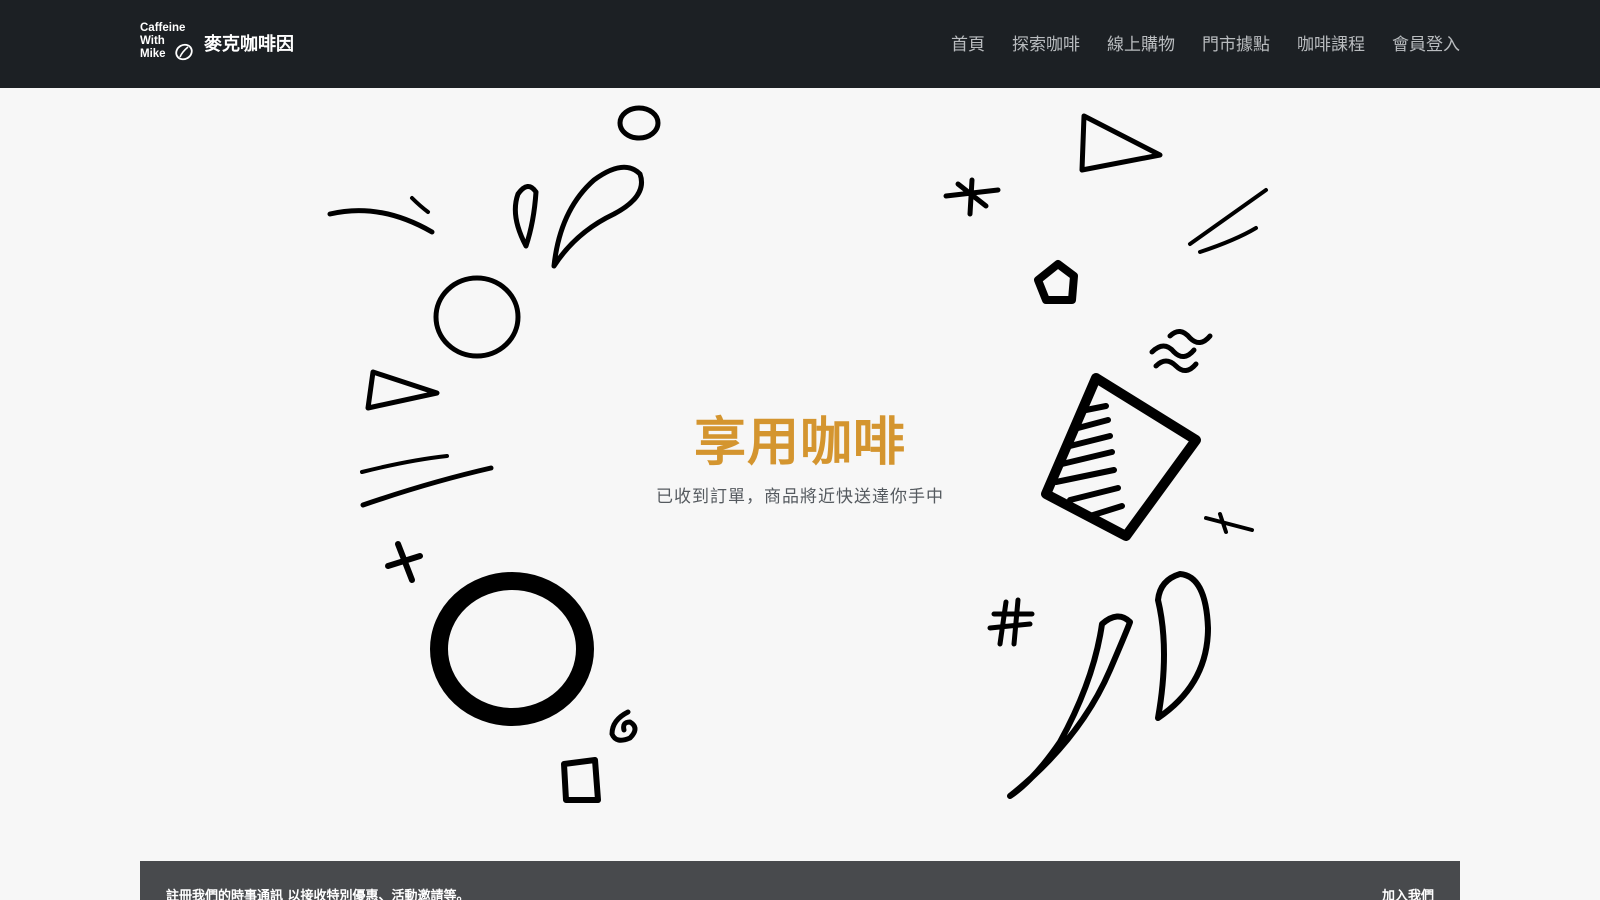 This screenshot has height=900, width=1600. What do you see at coordinates (639, 123) in the screenshot?
I see `doodle-small-oval` at bounding box center [639, 123].